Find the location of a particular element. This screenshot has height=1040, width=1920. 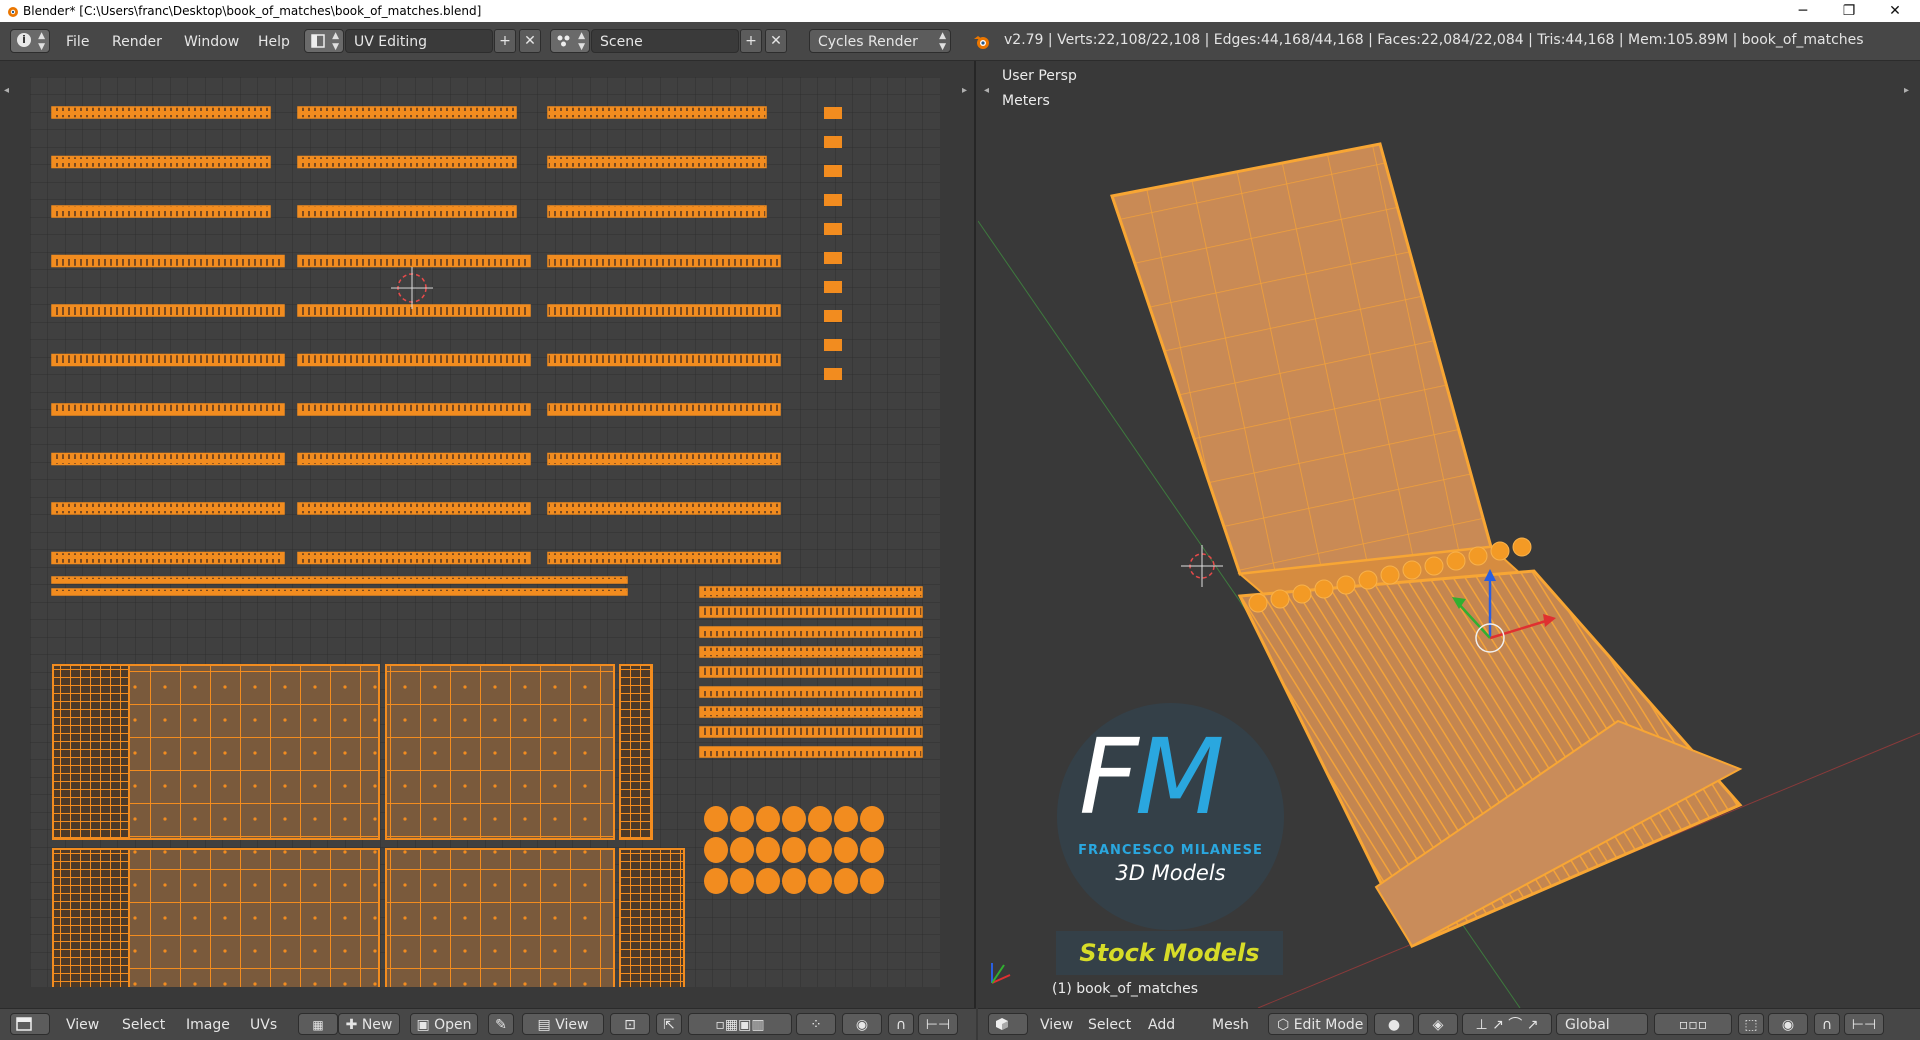

layout-name-field: UV Editing is located at coordinates (419, 41).